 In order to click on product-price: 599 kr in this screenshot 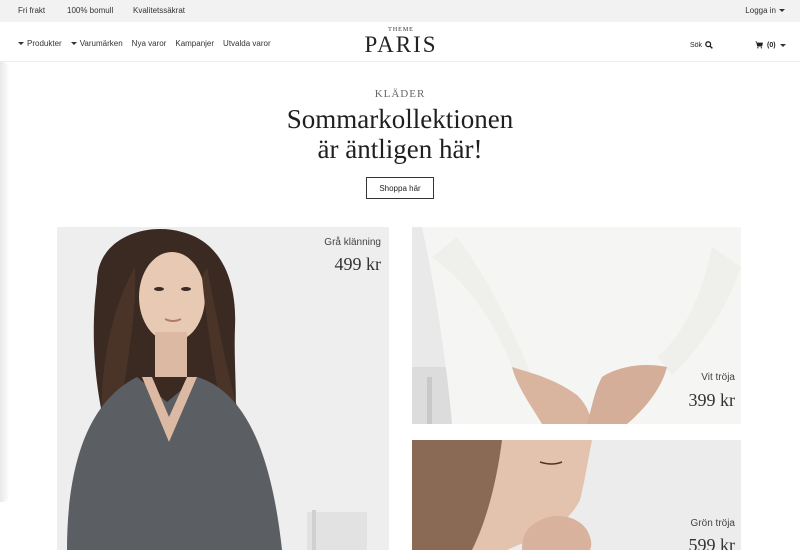, I will do `click(712, 542)`.